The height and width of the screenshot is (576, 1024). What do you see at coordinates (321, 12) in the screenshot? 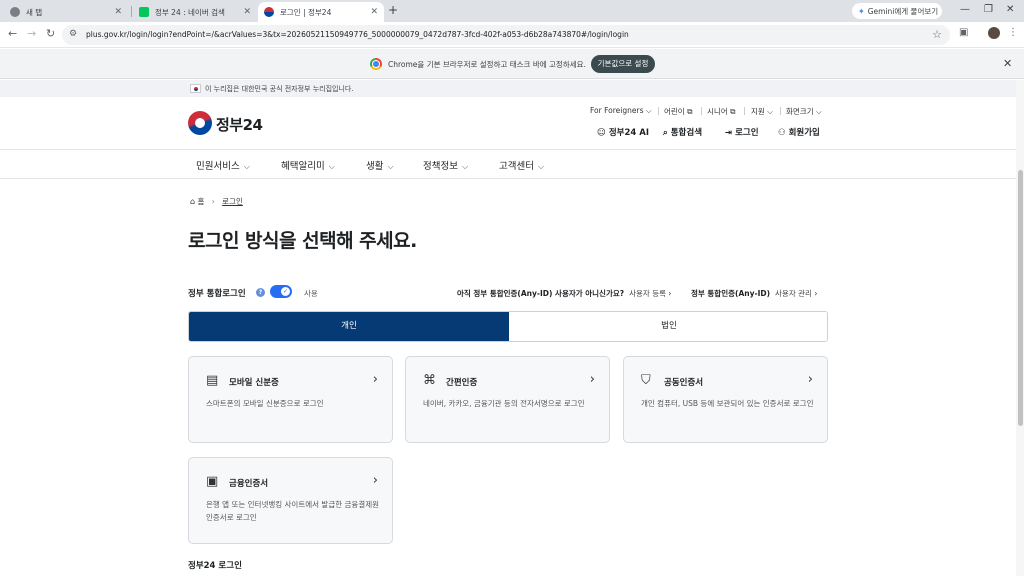
I see `tab-gov24-login: 로그인 | 정부24 ✕` at bounding box center [321, 12].